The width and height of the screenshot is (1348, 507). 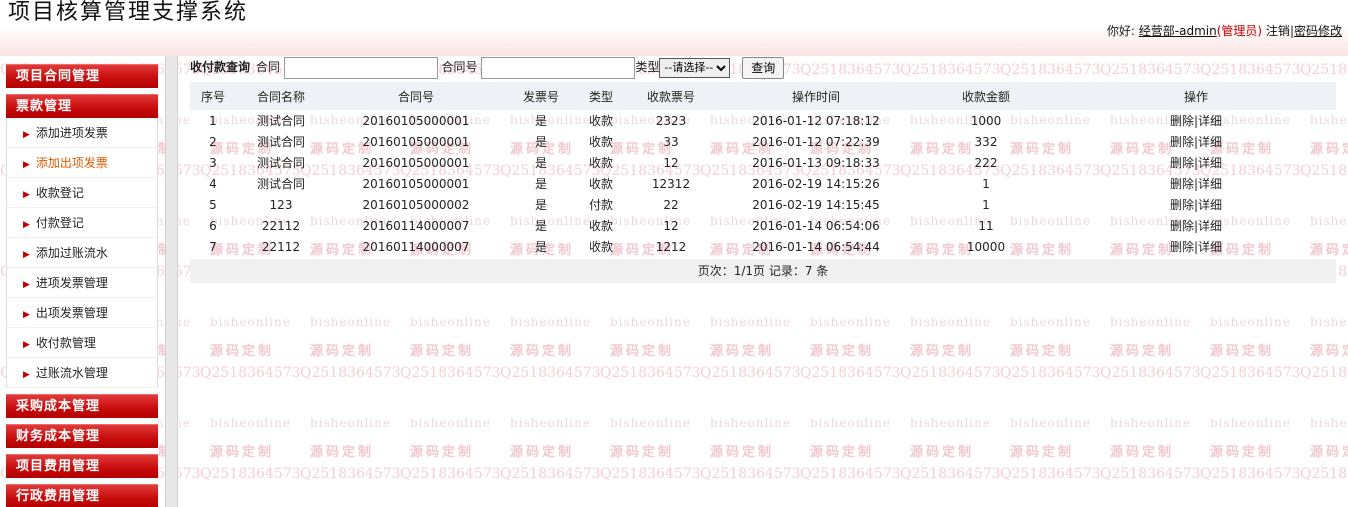 What do you see at coordinates (558, 67) in the screenshot?
I see `contract-no-input` at bounding box center [558, 67].